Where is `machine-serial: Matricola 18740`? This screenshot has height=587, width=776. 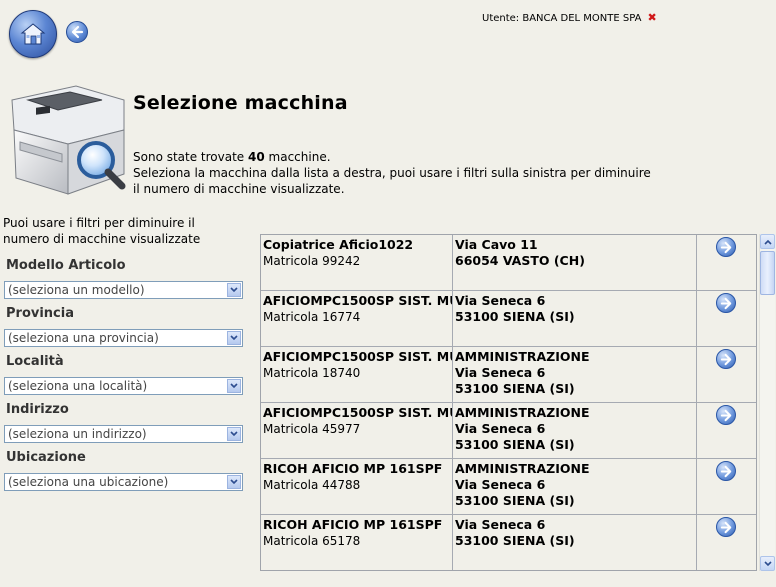 machine-serial: Matricola 18740 is located at coordinates (312, 373).